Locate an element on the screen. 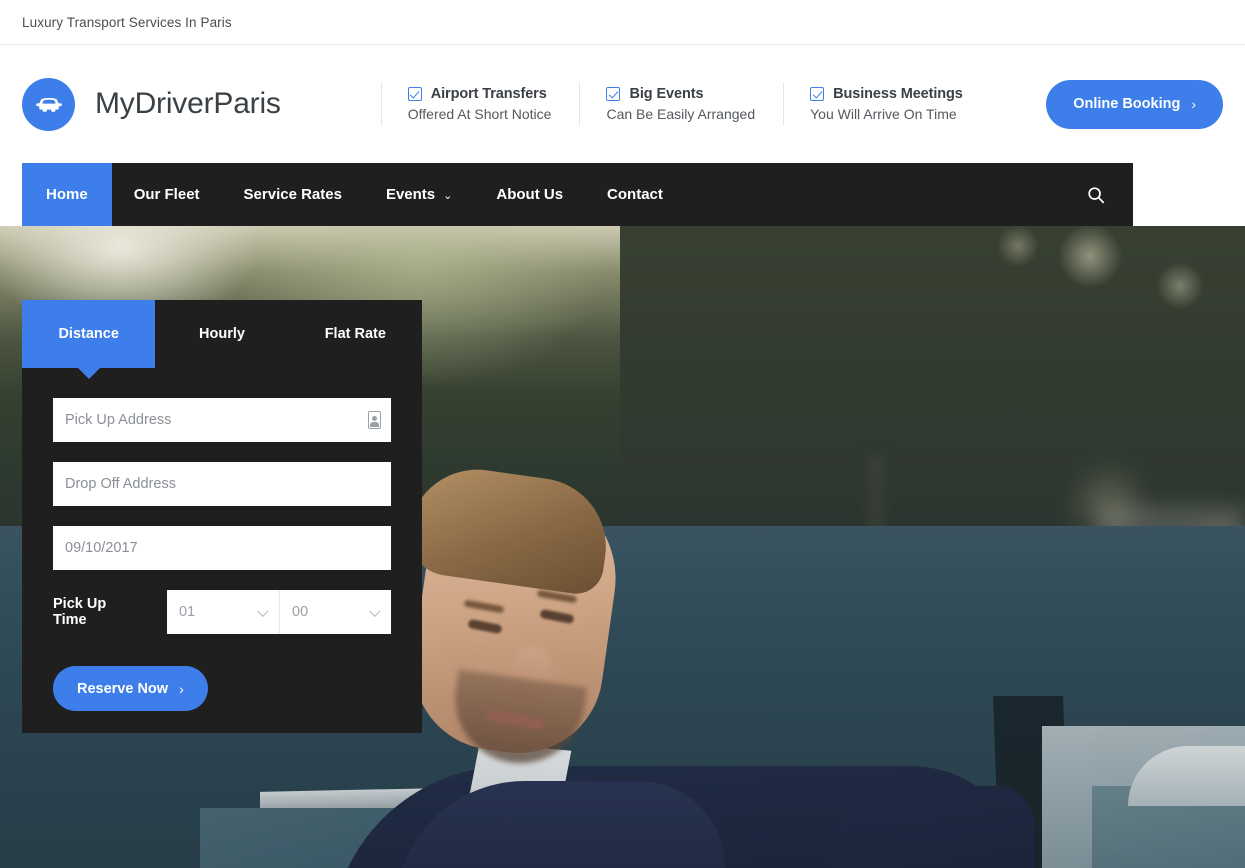  reserve-now-button: Reserve Now › is located at coordinates (130, 688).